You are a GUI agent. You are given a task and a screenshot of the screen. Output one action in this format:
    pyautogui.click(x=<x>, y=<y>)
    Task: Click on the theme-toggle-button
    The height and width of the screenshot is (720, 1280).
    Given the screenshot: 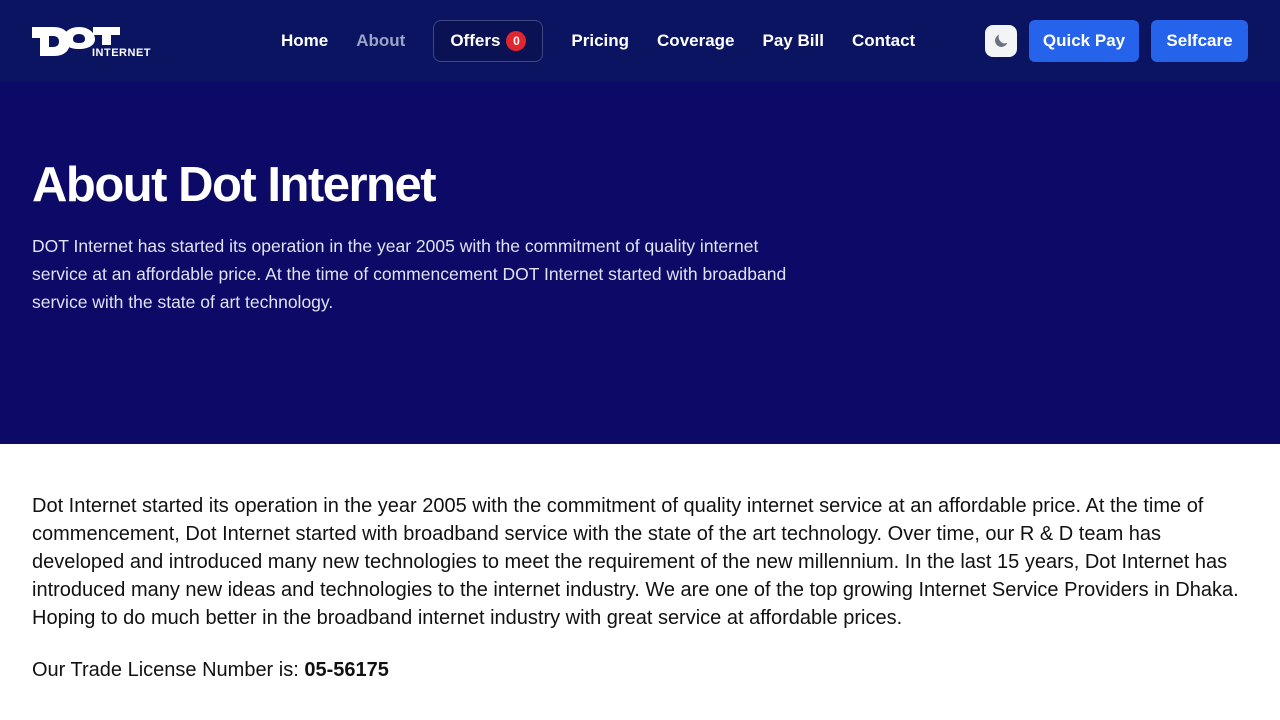 What is the action you would take?
    pyautogui.click(x=1001, y=41)
    